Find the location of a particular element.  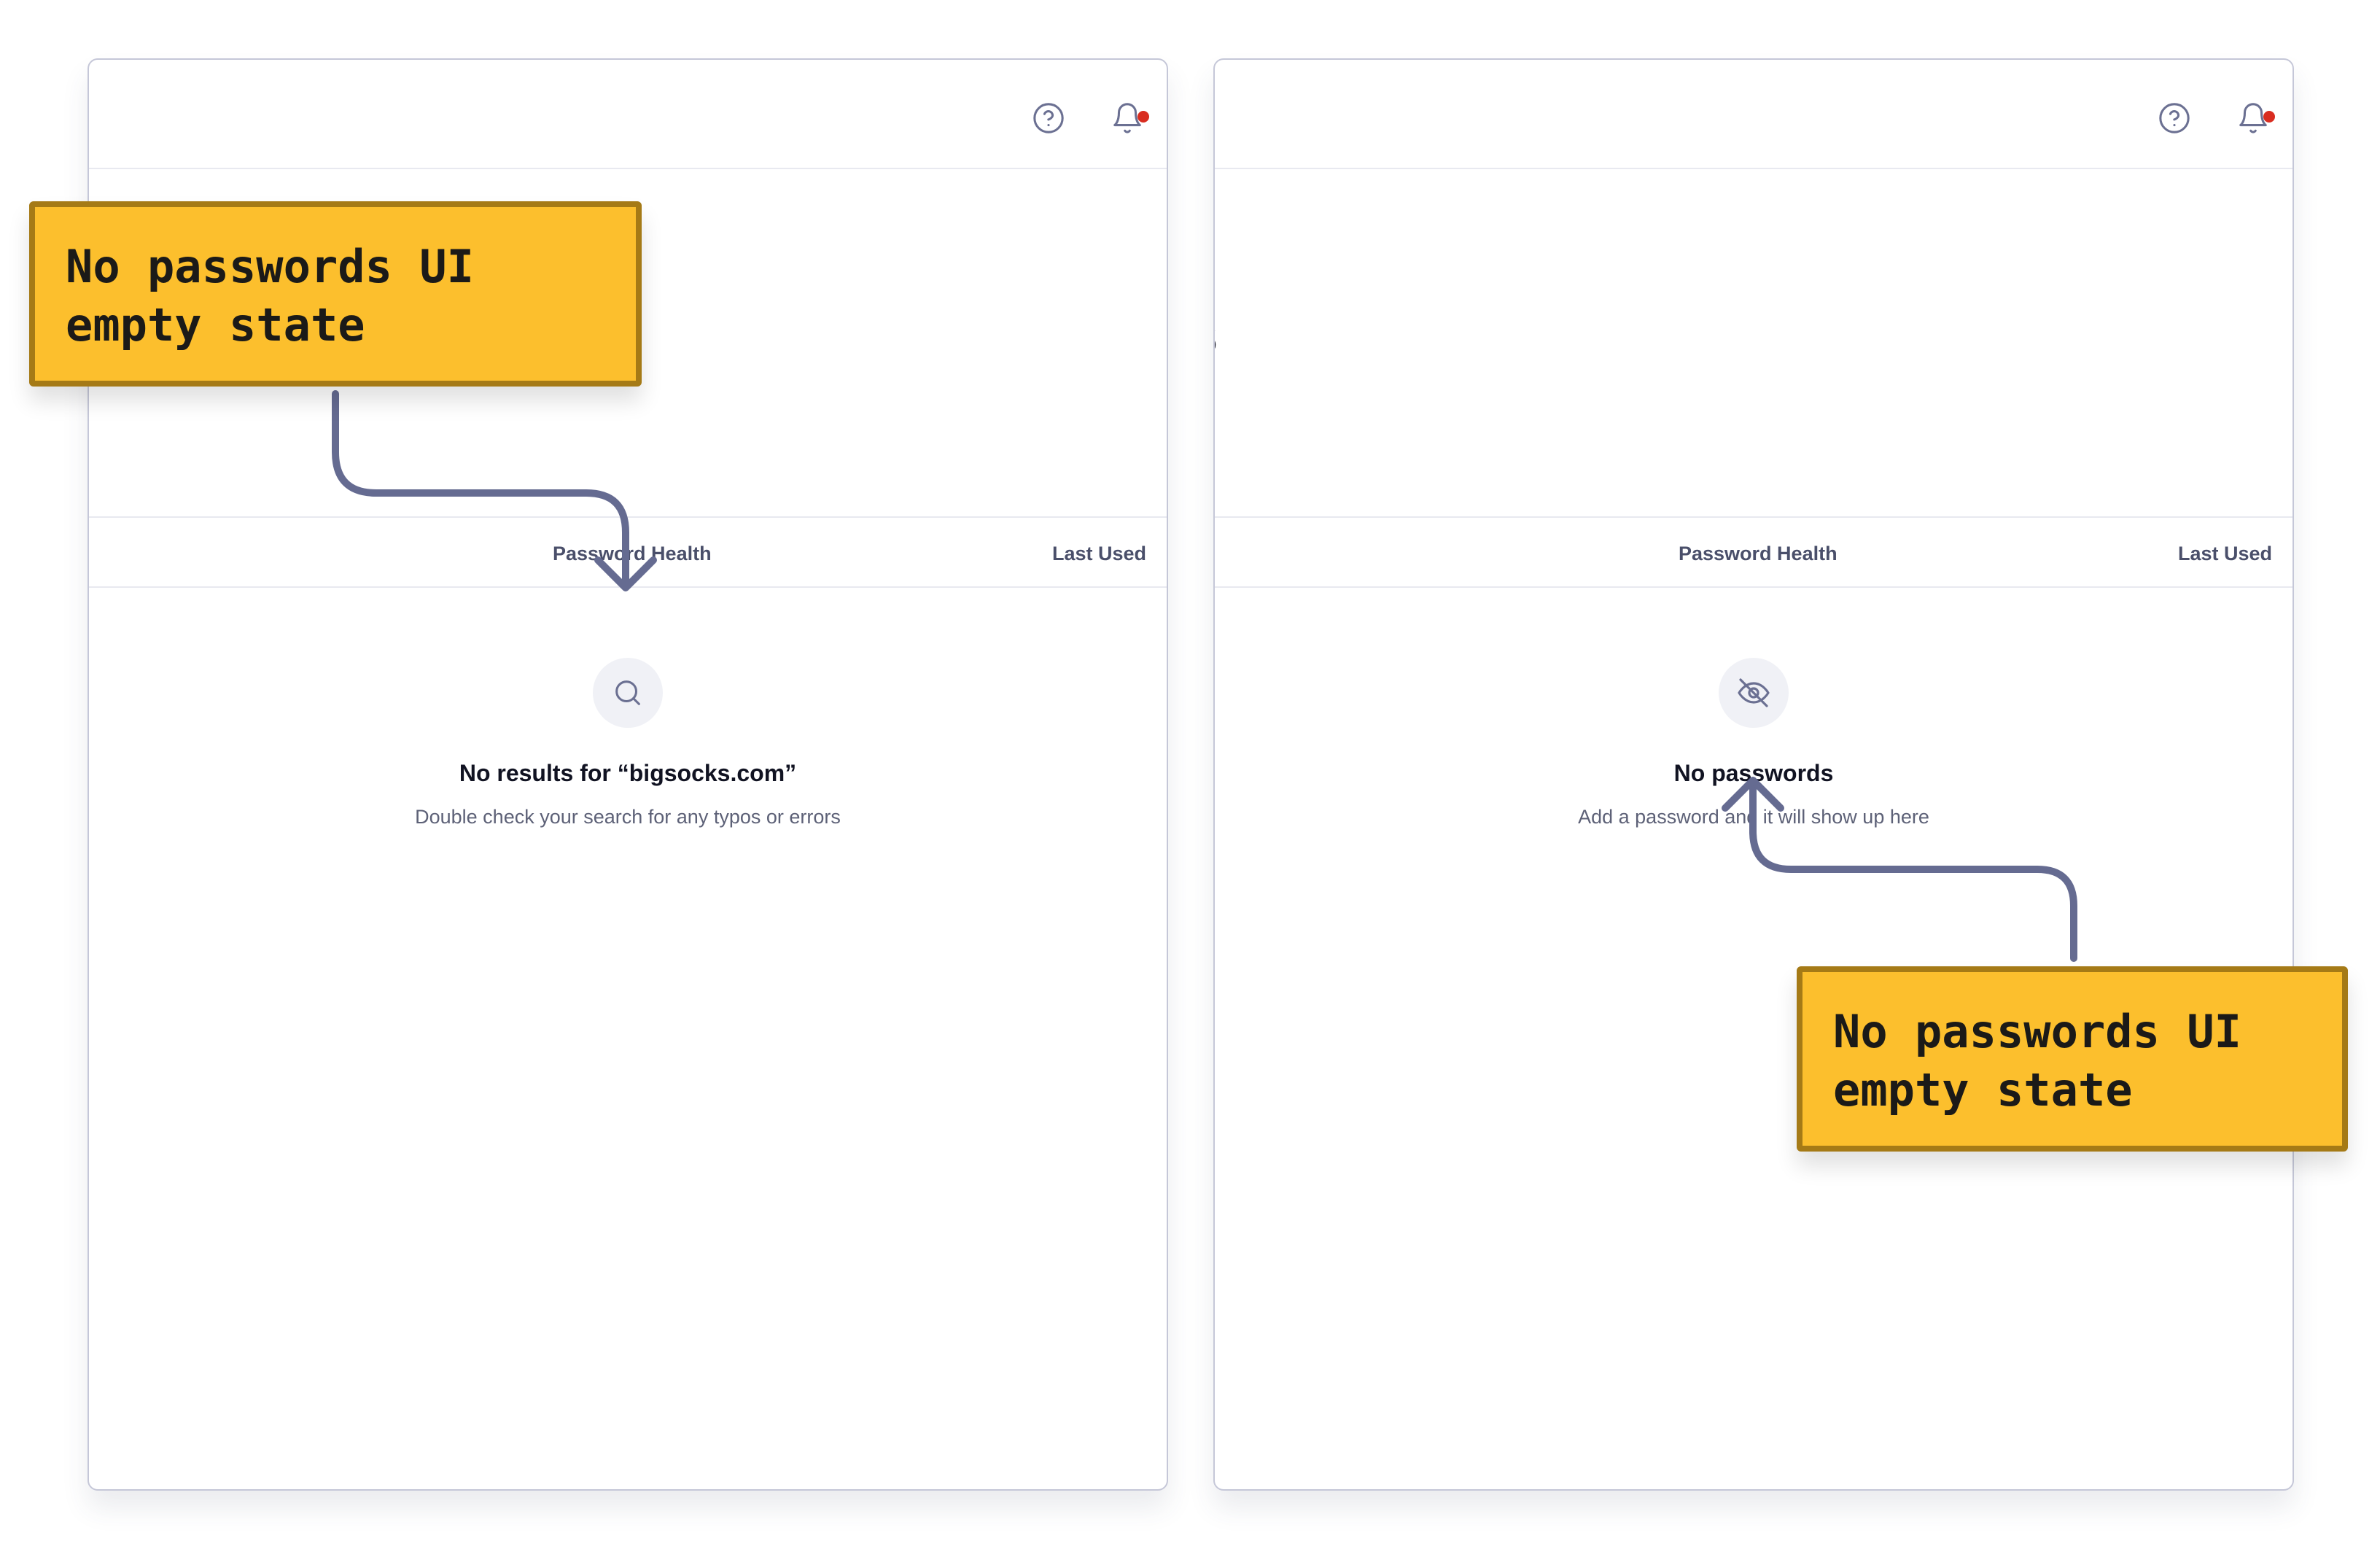

page-title-fragment: s is located at coordinates (1216, 334).